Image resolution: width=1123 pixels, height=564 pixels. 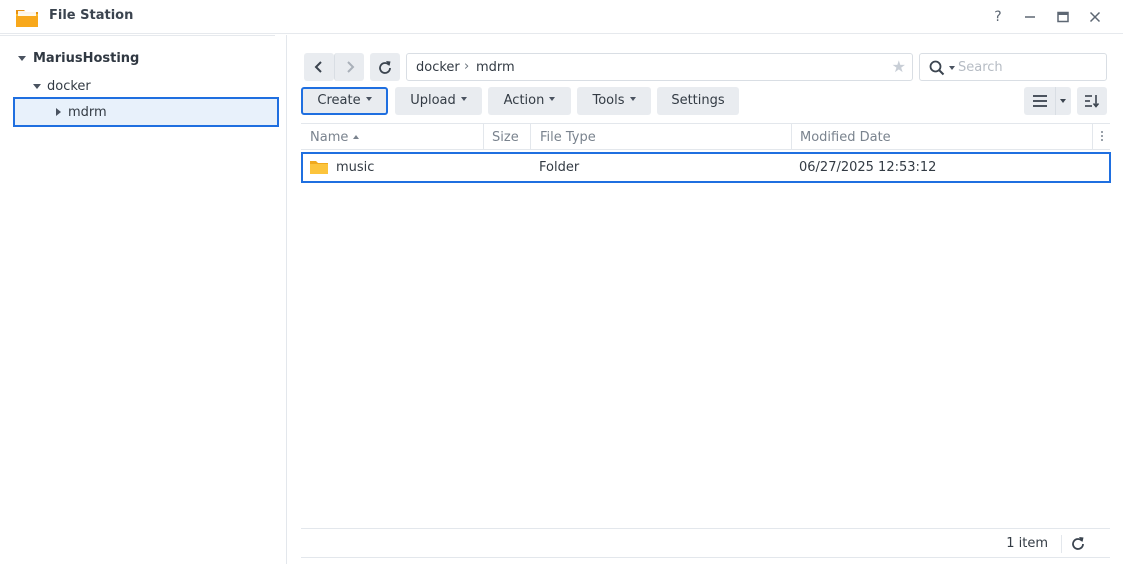 I want to click on upload-button-label: Upload, so click(x=433, y=100).